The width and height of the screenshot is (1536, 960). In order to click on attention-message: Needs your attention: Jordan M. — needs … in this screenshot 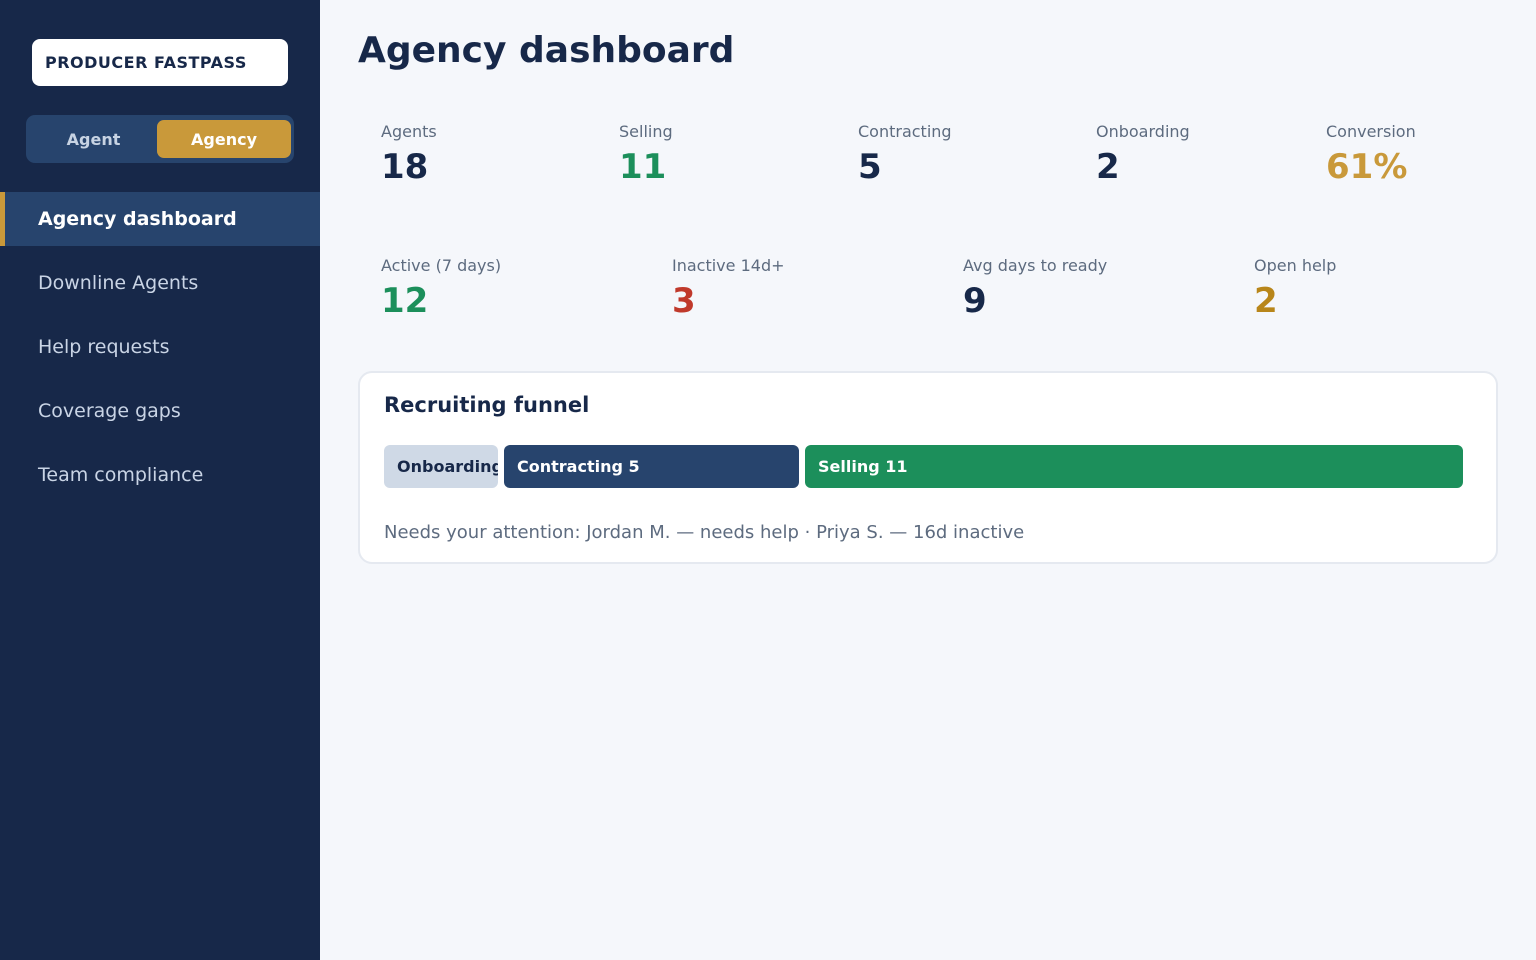, I will do `click(704, 532)`.